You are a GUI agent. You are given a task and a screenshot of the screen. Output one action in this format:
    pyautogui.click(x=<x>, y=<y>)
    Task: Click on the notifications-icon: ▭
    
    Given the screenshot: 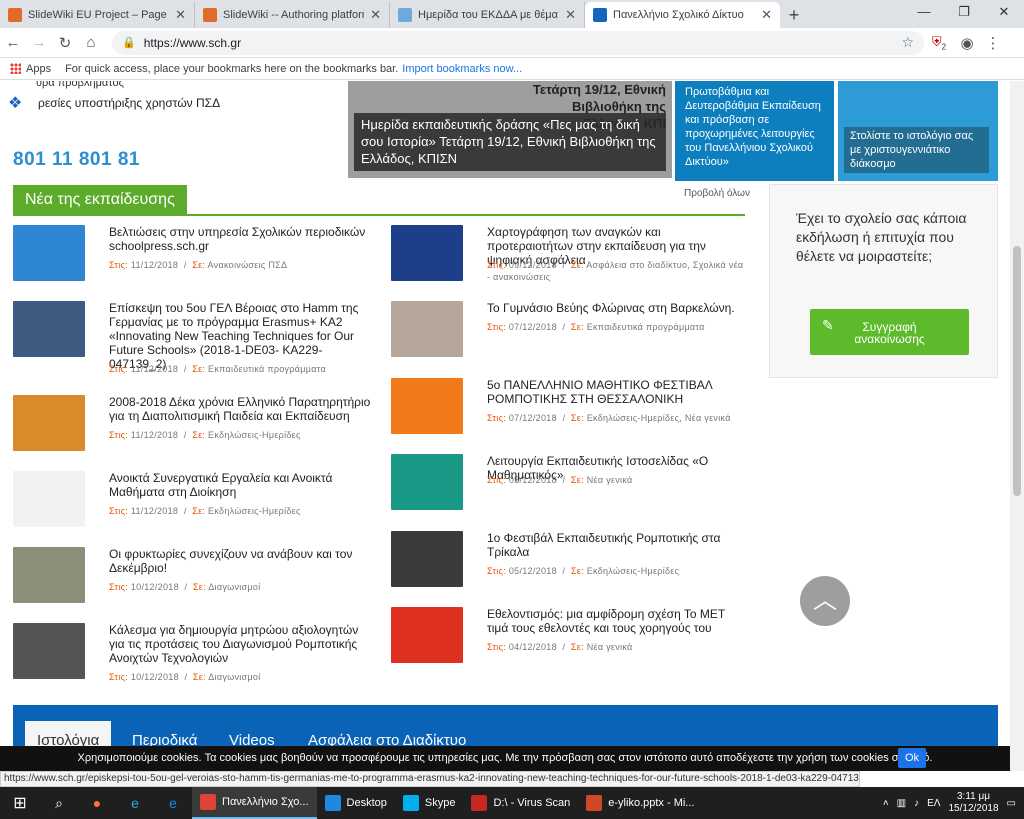 What is the action you would take?
    pyautogui.click(x=1011, y=803)
    